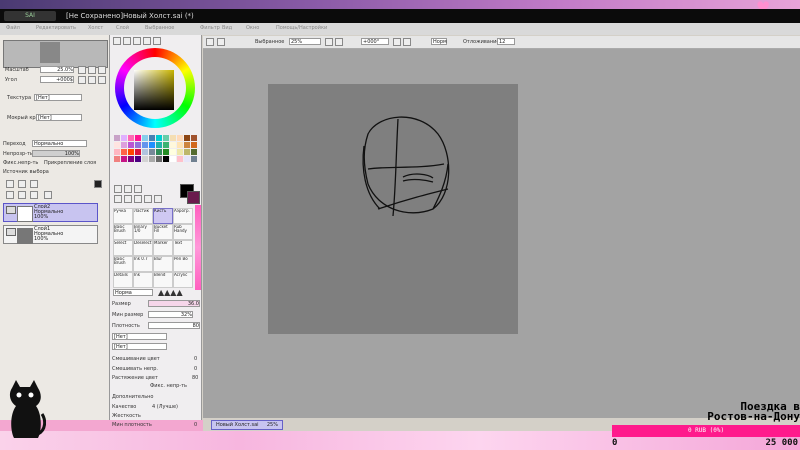  I want to click on saturation-value-square, so click(154, 90).